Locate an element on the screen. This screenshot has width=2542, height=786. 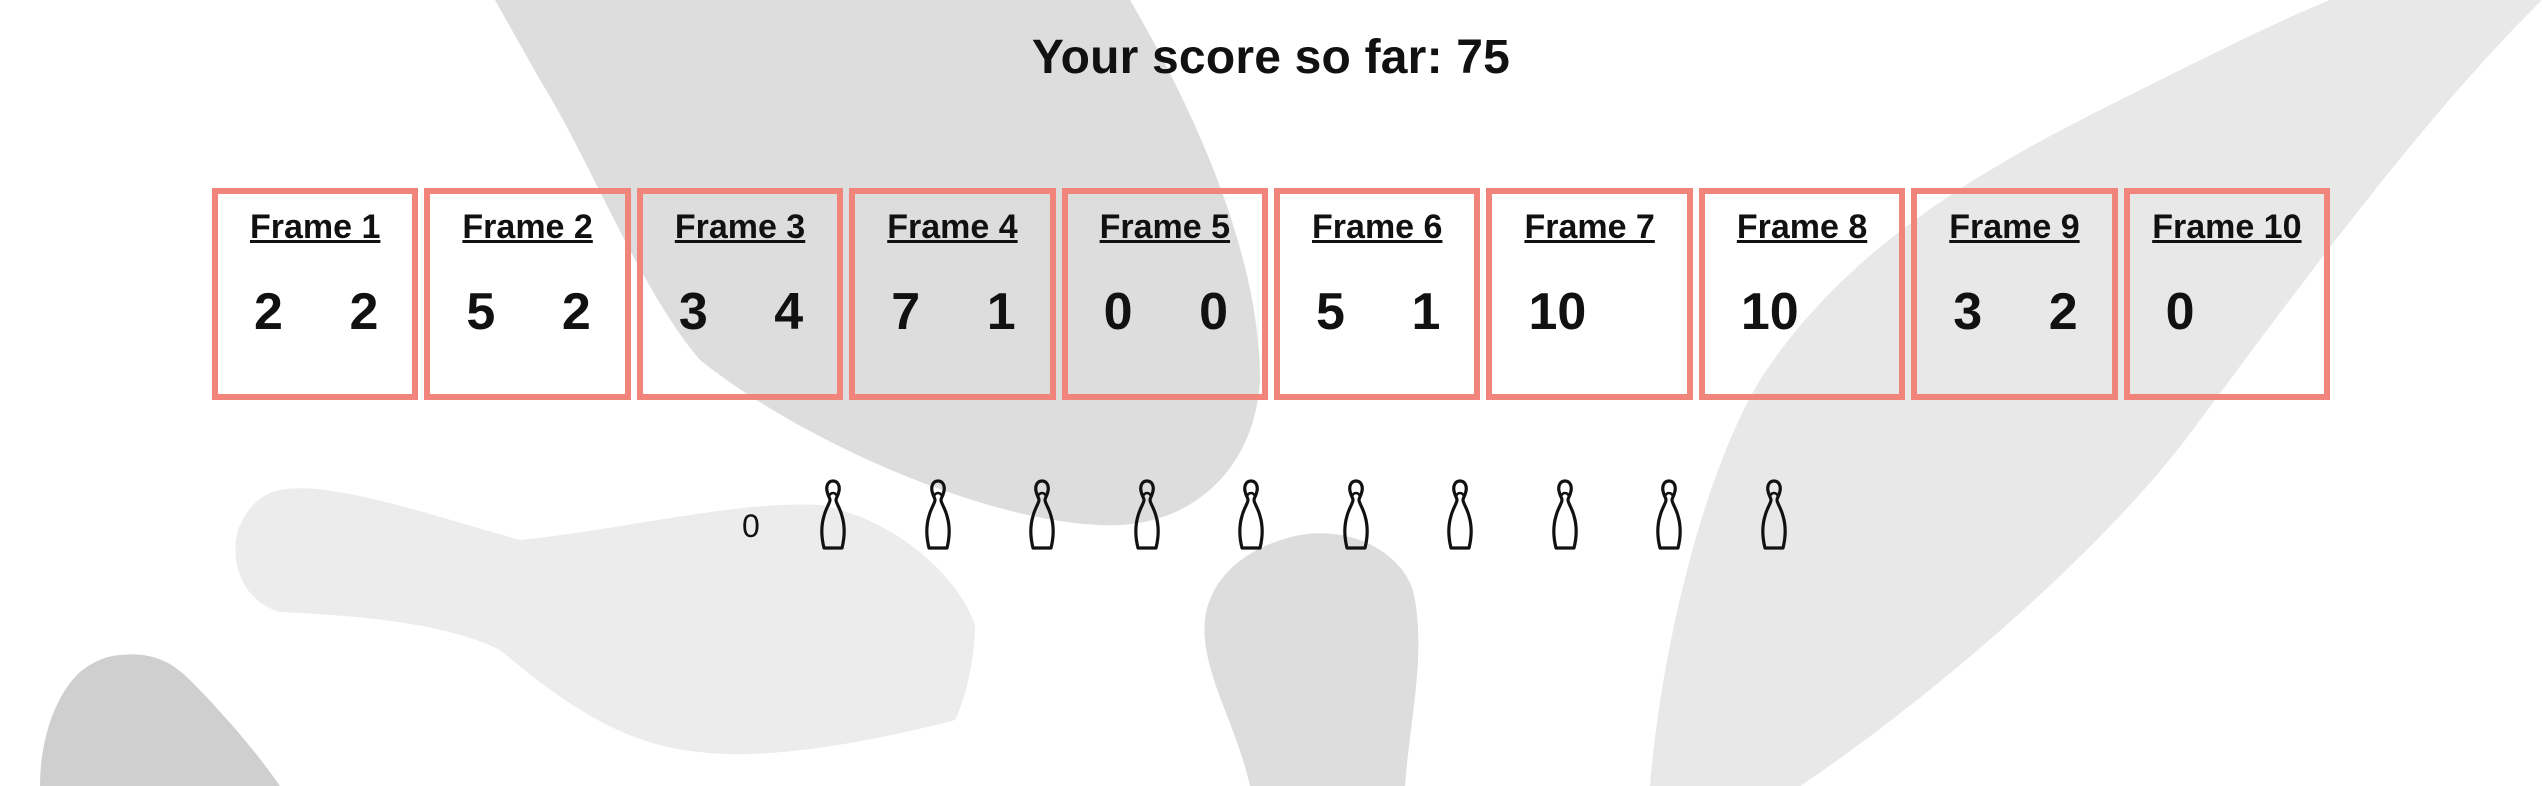
frame-label: Frame 5 is located at coordinates (1165, 227).